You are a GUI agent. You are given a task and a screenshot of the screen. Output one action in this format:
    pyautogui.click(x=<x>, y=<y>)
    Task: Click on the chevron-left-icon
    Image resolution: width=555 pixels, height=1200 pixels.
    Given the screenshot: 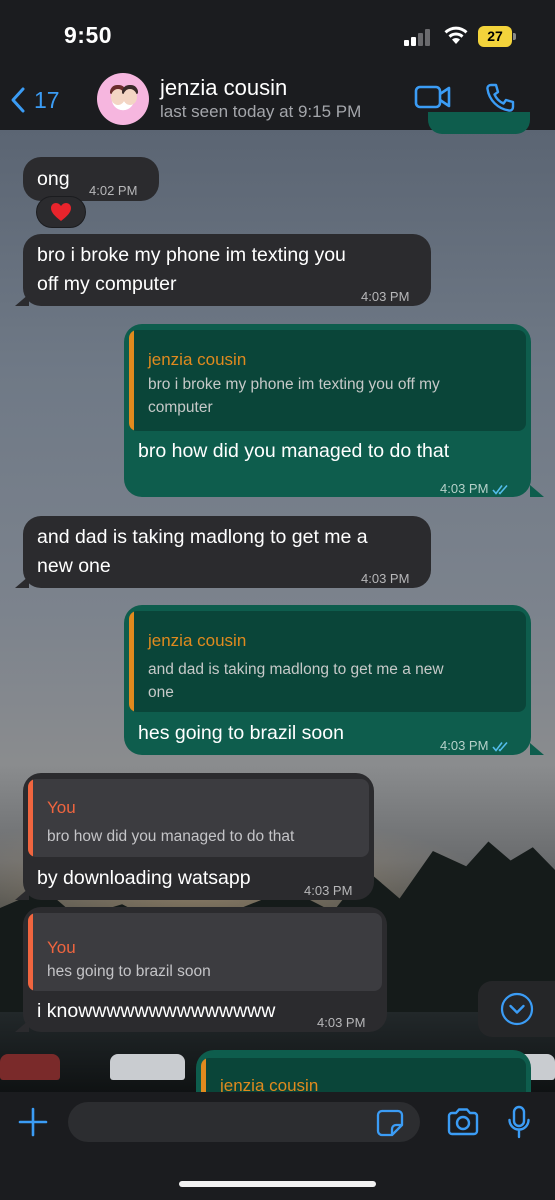 What is the action you would take?
    pyautogui.click(x=18, y=100)
    